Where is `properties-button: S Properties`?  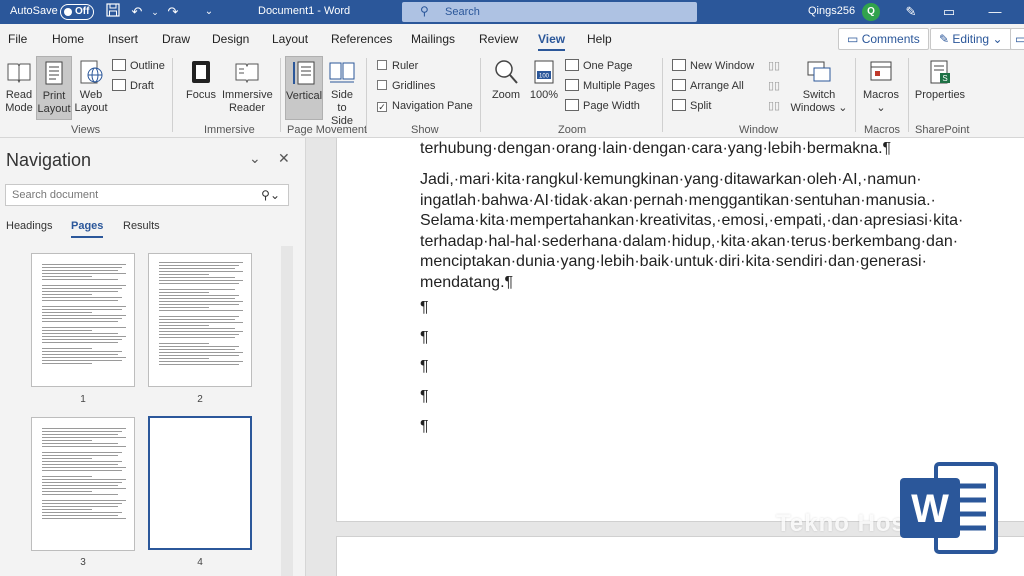 properties-button: S Properties is located at coordinates (940, 80).